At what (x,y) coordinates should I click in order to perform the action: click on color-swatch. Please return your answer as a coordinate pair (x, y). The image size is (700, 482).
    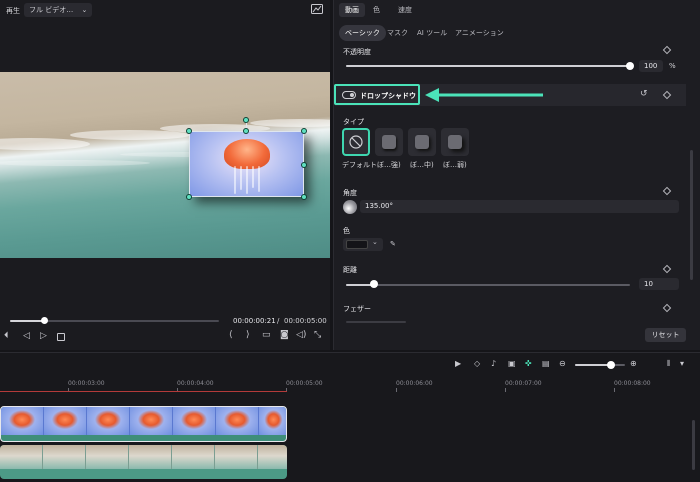
    Looking at the image, I should click on (357, 244).